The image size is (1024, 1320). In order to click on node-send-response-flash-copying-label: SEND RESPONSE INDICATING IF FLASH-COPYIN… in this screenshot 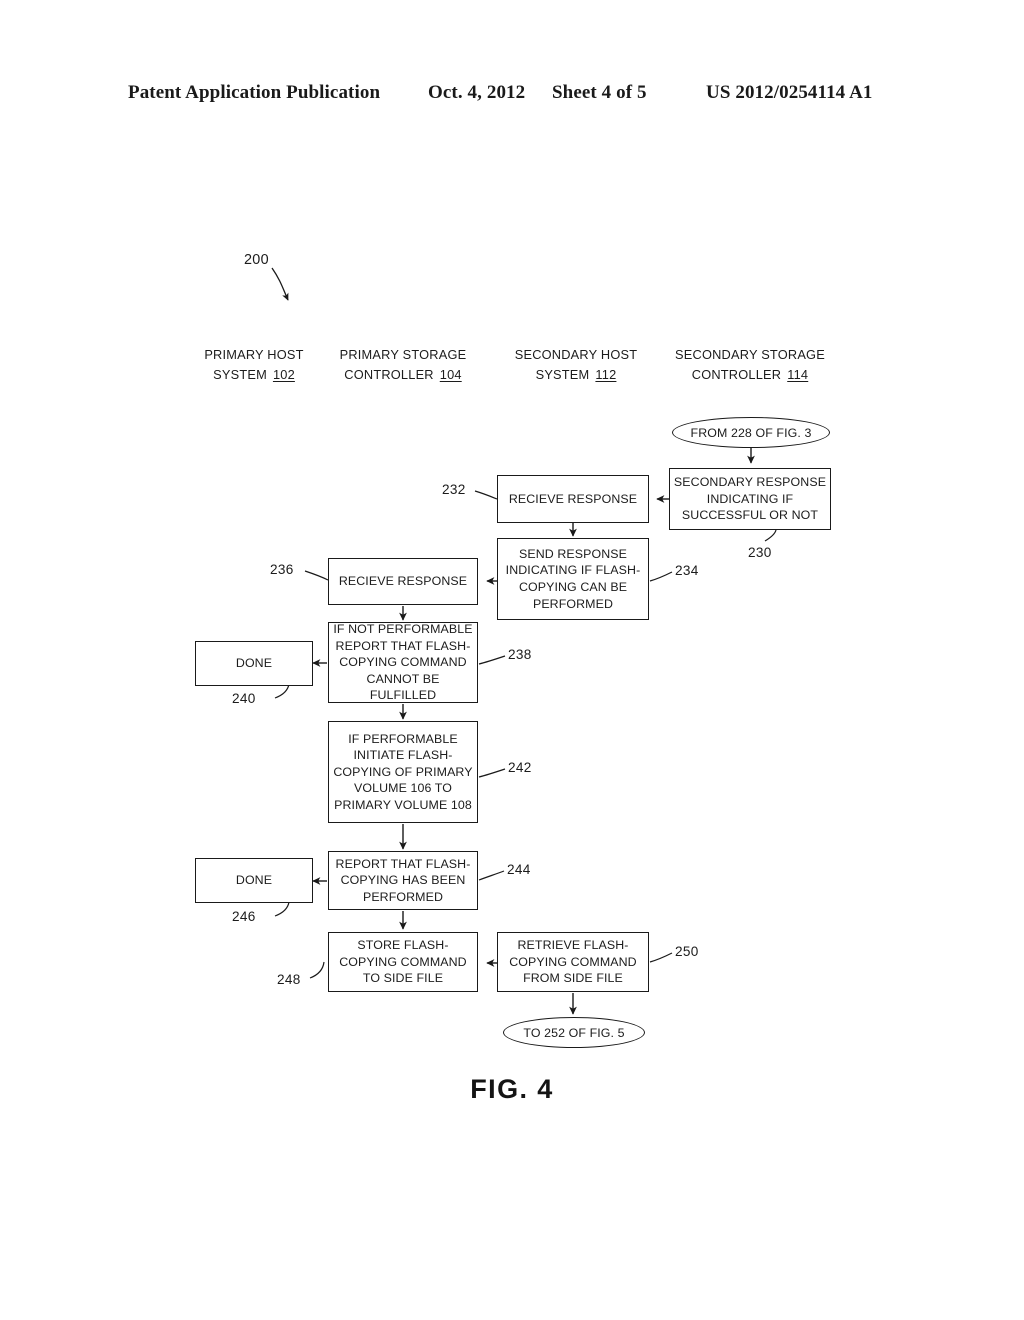, I will do `click(573, 578)`.